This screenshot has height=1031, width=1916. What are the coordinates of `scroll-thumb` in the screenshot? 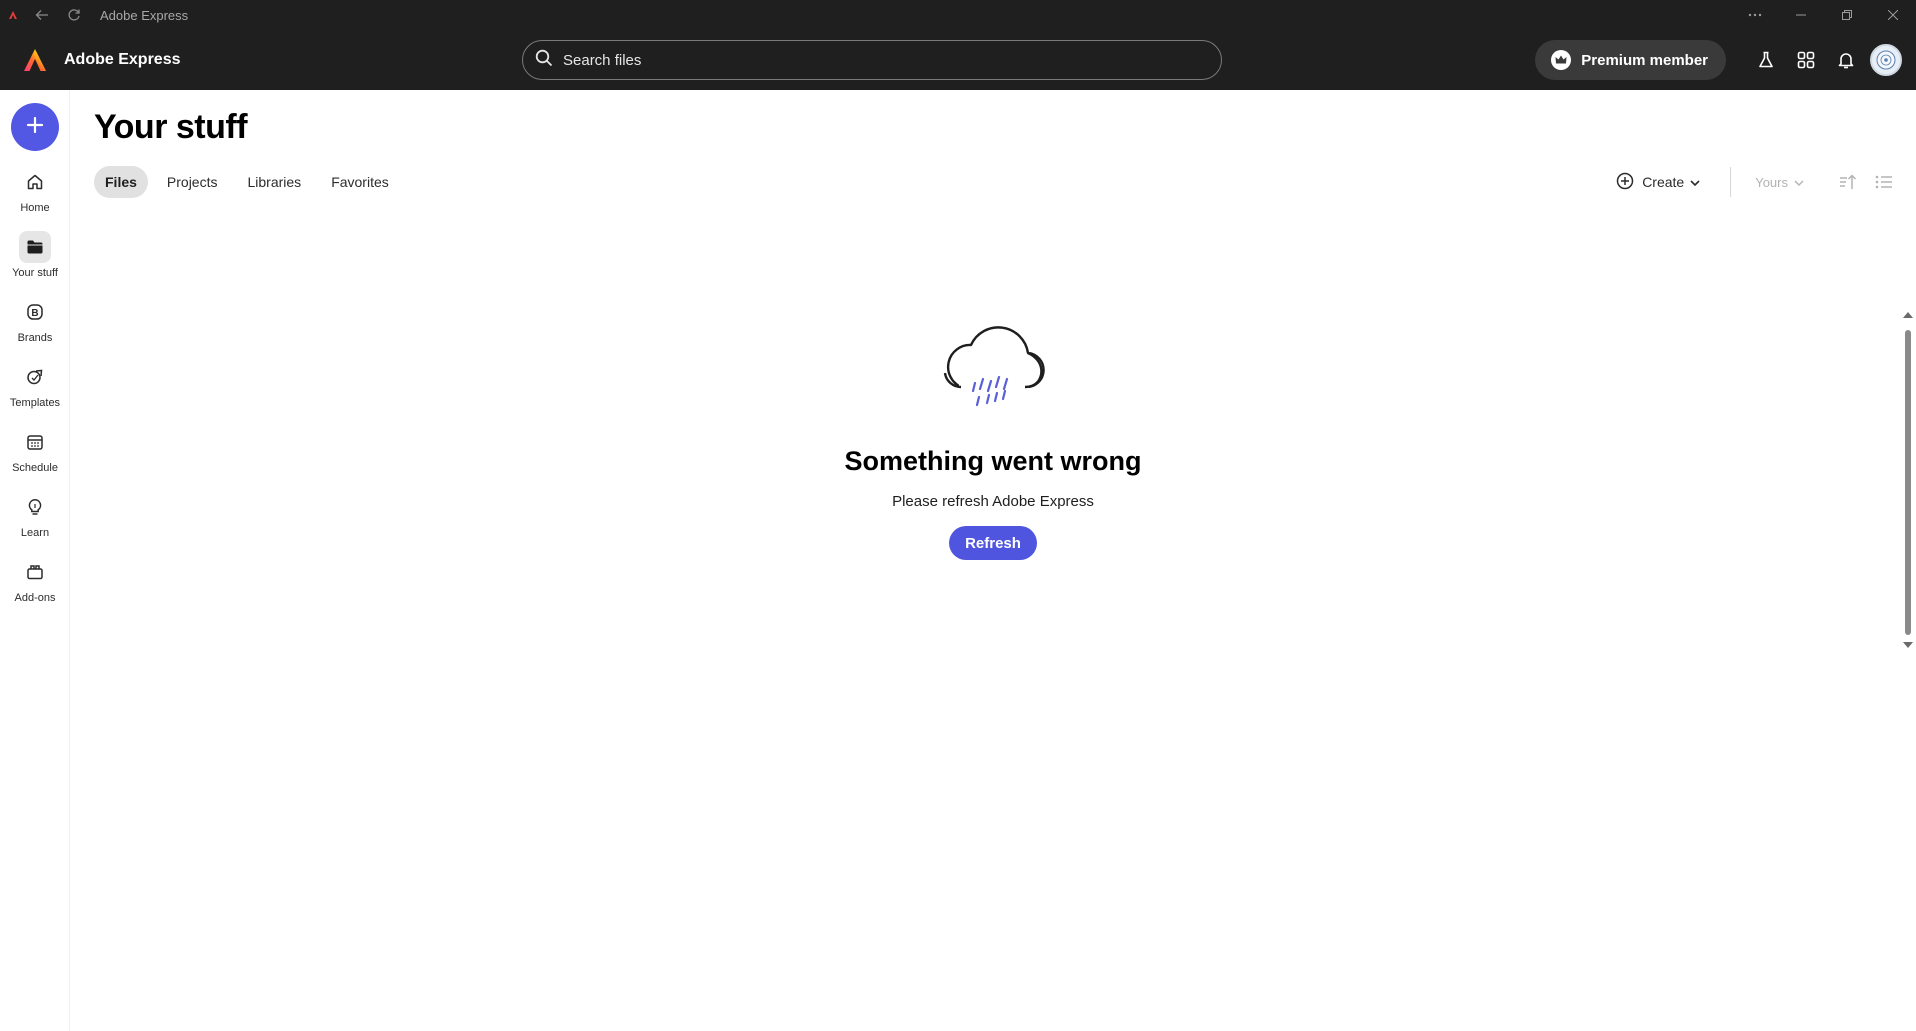 It's located at (1908, 482).